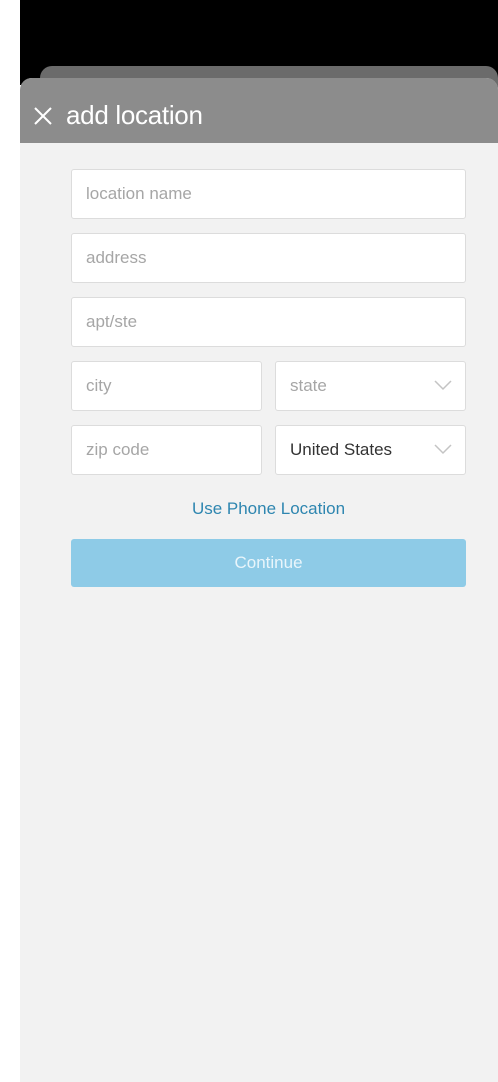 This screenshot has height=1082, width=498. I want to click on address-input, so click(268, 258).